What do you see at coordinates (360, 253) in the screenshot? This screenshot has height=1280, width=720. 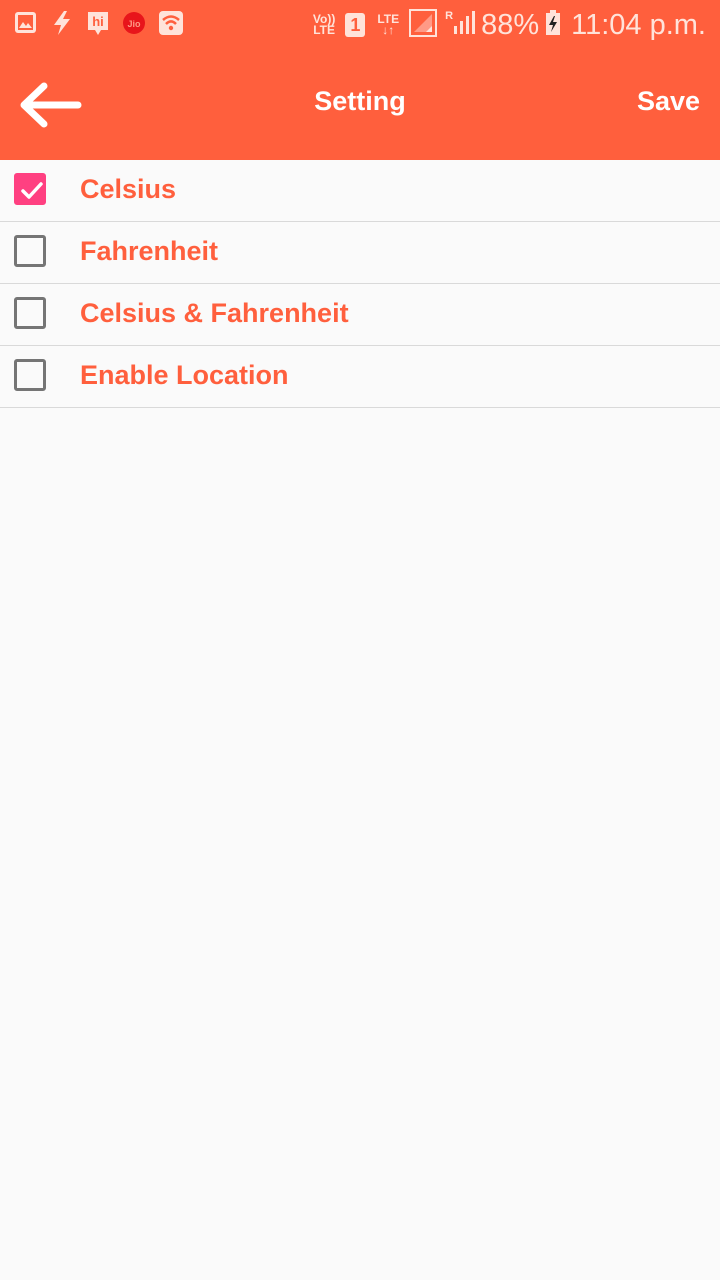 I see `option-fahrenheit: Fahrenheit` at bounding box center [360, 253].